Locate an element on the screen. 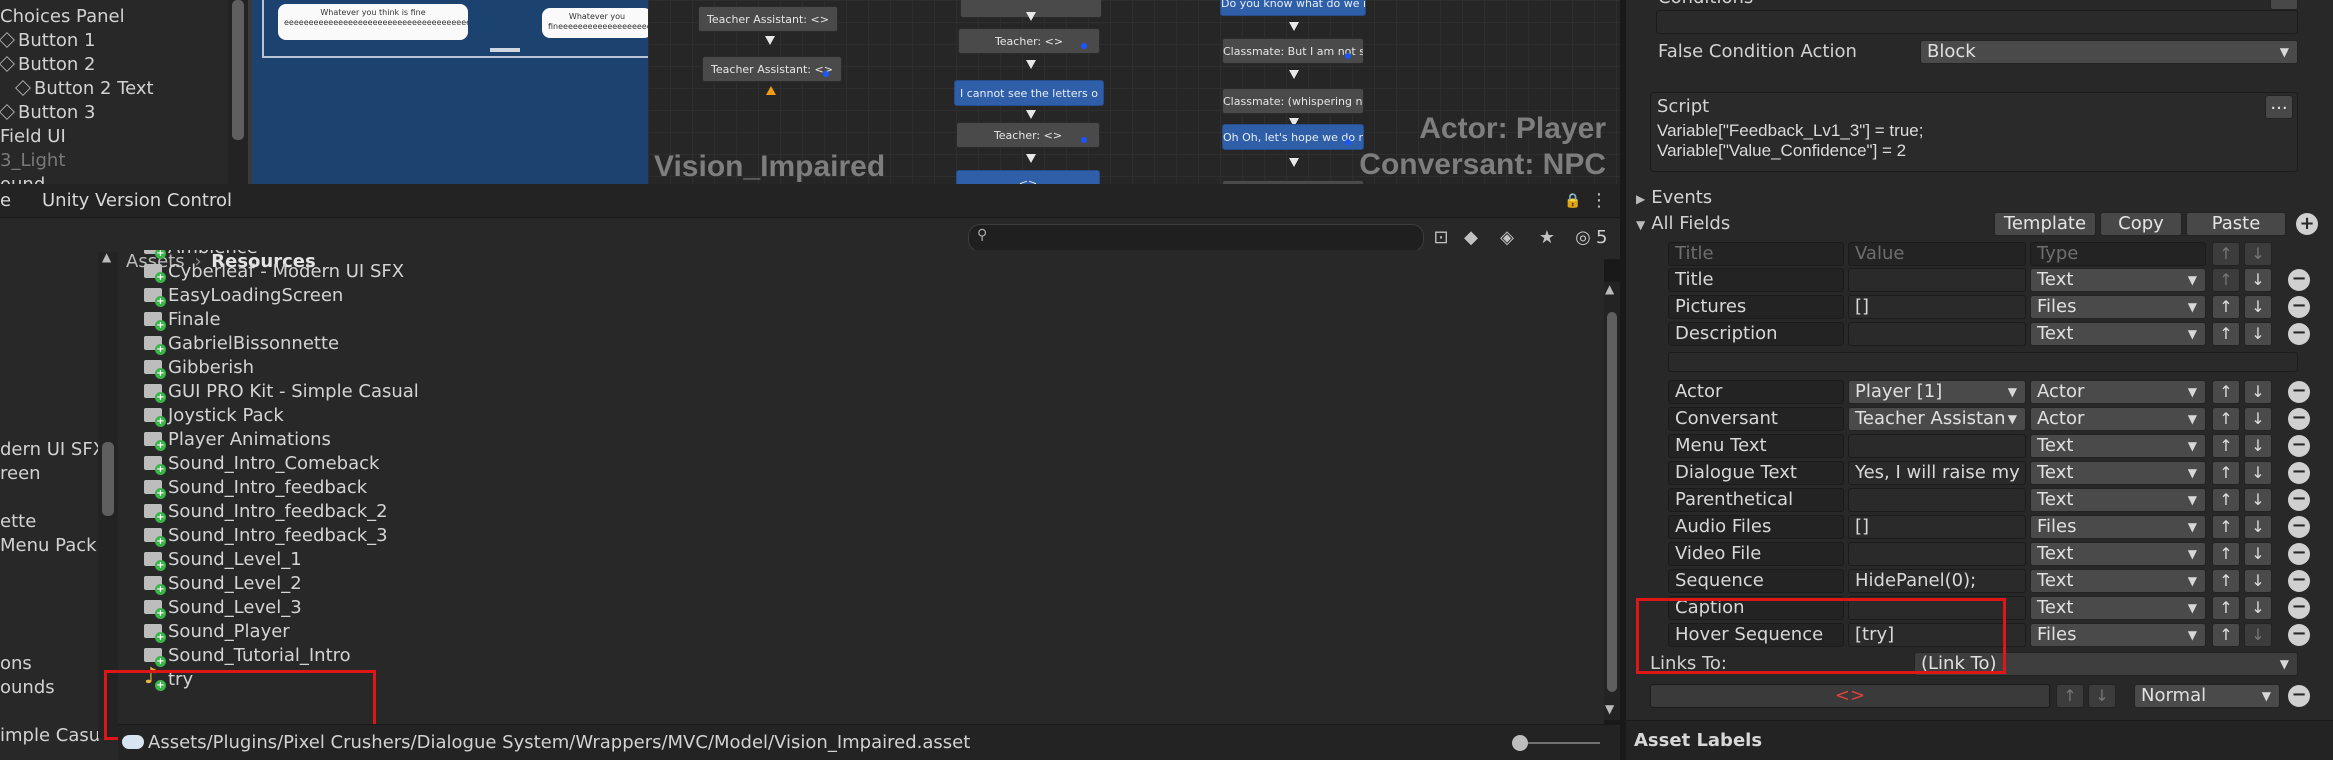 The height and width of the screenshot is (760, 2333). response-bubble-right: Whatever you fineeeeeeeeeeeeeeeeeee is located at coordinates (595, 23).